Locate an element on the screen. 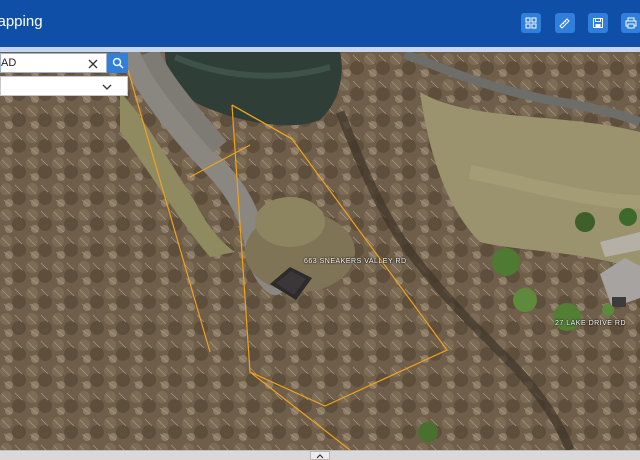 The width and height of the screenshot is (640, 460). basemap-gallery-button is located at coordinates (531, 23).